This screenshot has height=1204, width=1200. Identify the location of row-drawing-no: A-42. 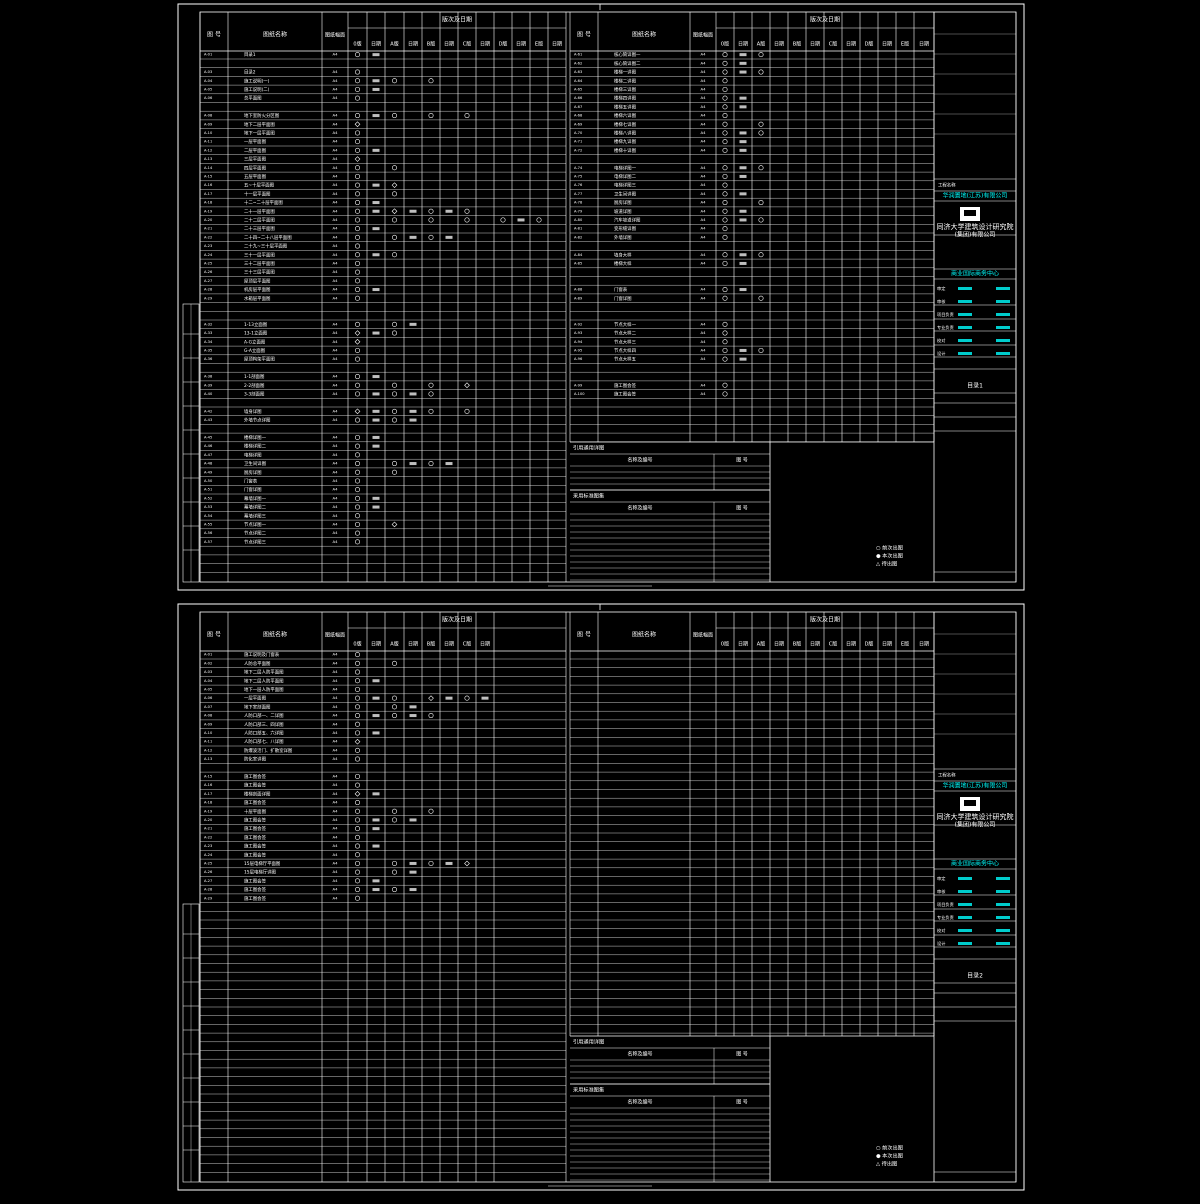
(208, 411).